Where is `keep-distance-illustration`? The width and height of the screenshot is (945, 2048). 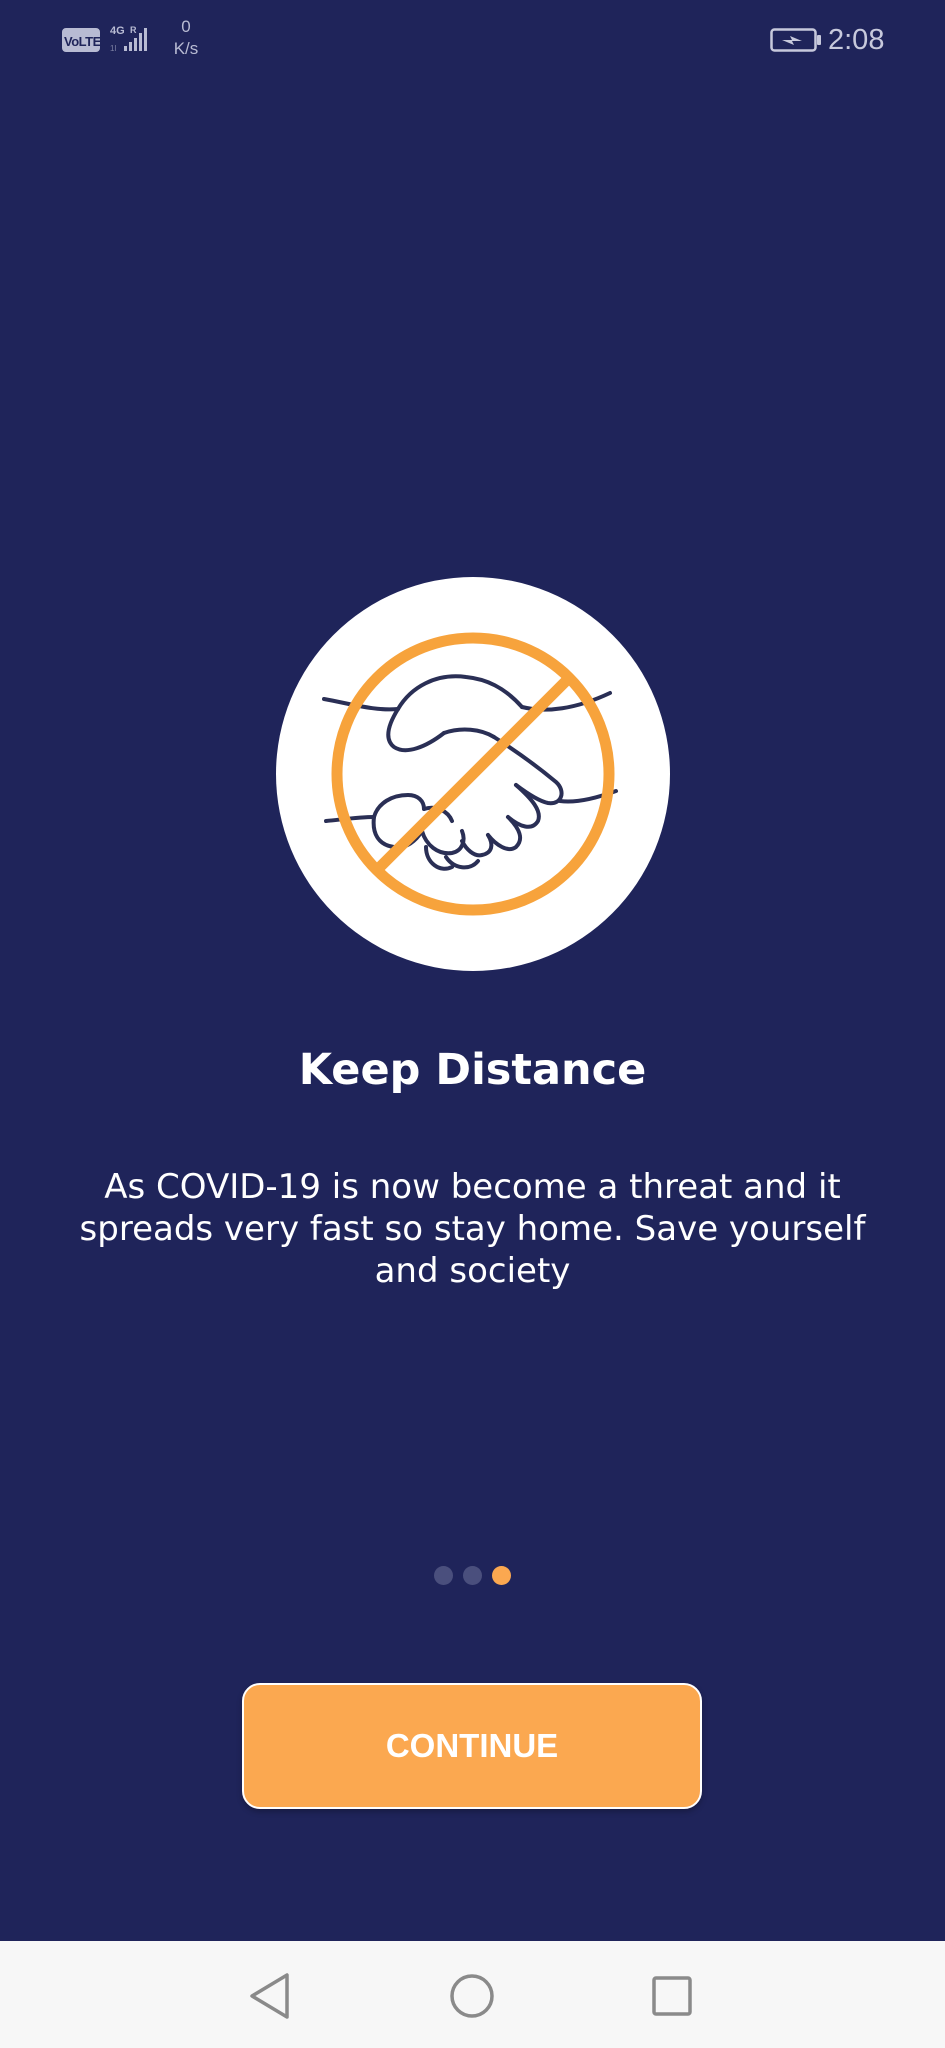
keep-distance-illustration is located at coordinates (473, 774).